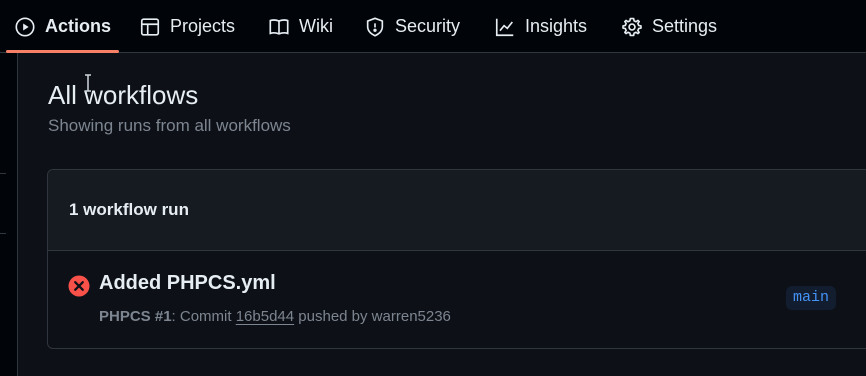 The height and width of the screenshot is (376, 866). What do you see at coordinates (811, 298) in the screenshot?
I see `branch-badge: main` at bounding box center [811, 298].